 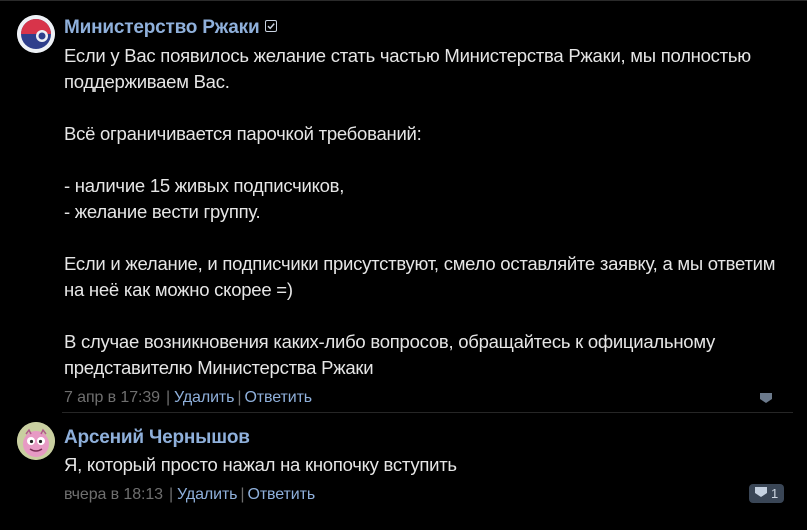 What do you see at coordinates (162, 27) in the screenshot?
I see `author-name-text: Министерство Ржаки` at bounding box center [162, 27].